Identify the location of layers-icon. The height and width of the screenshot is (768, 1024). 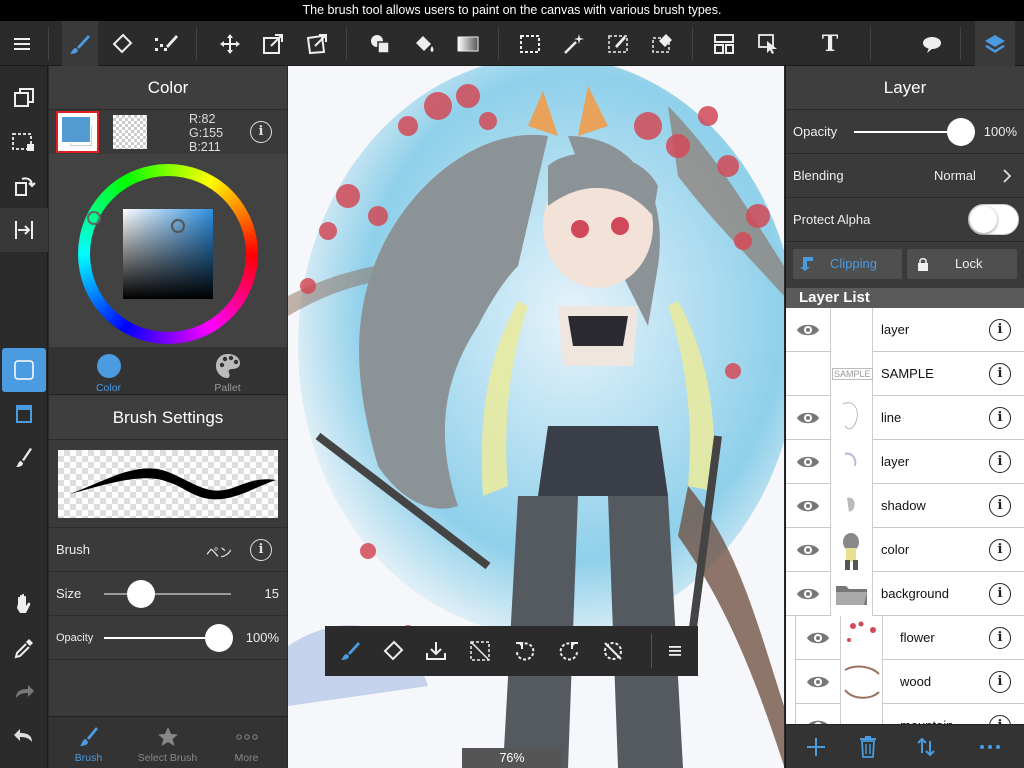
(995, 43).